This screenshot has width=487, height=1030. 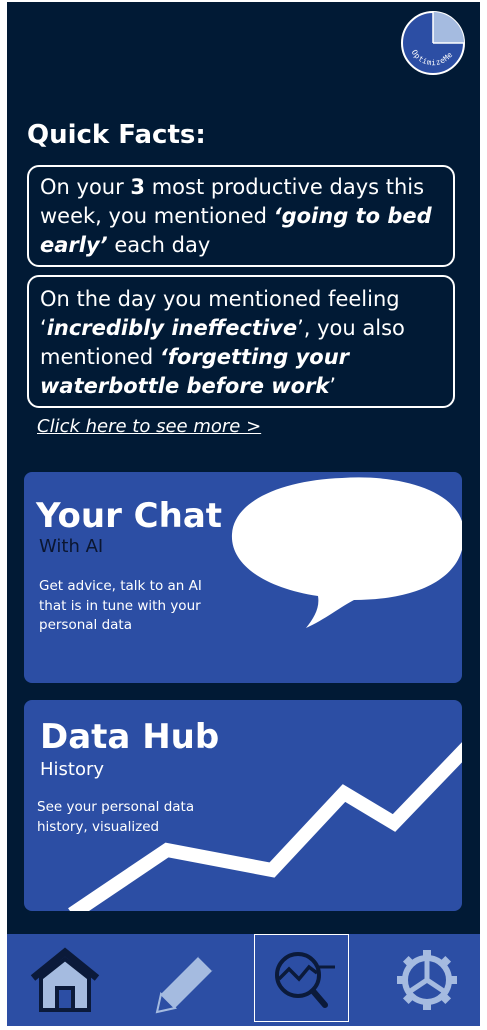 I want to click on gear-icon, so click(x=427, y=980).